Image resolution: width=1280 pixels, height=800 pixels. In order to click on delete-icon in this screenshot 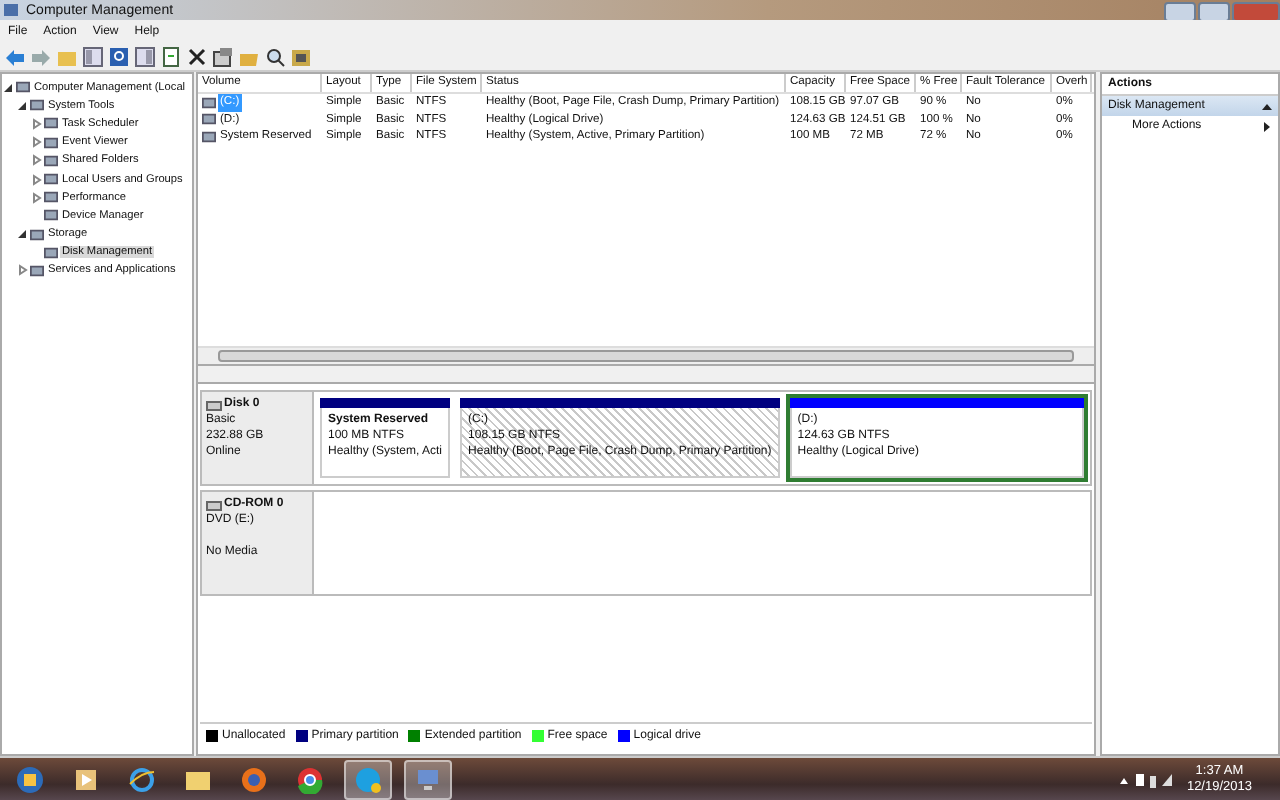, I will do `click(197, 56)`.